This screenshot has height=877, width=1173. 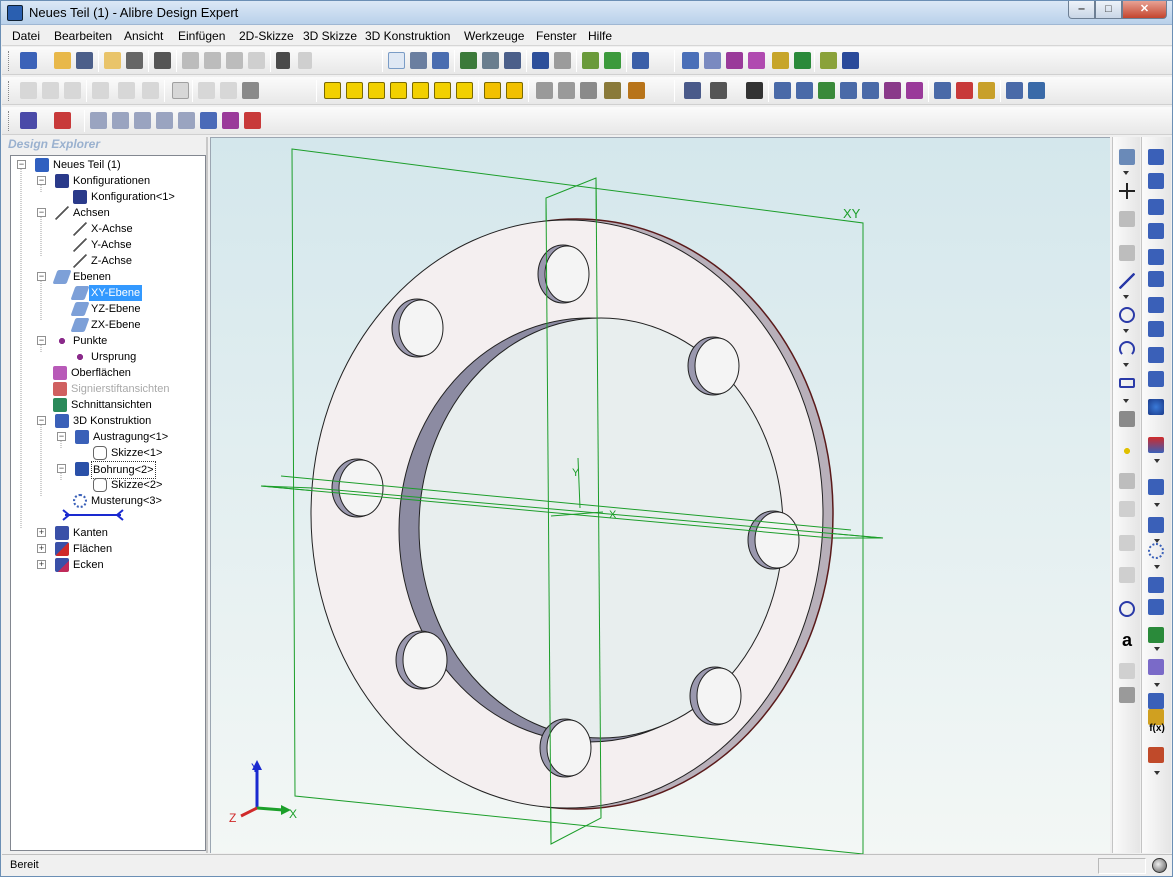 I want to click on sketch-tool-3-icon, so click(x=72, y=90).